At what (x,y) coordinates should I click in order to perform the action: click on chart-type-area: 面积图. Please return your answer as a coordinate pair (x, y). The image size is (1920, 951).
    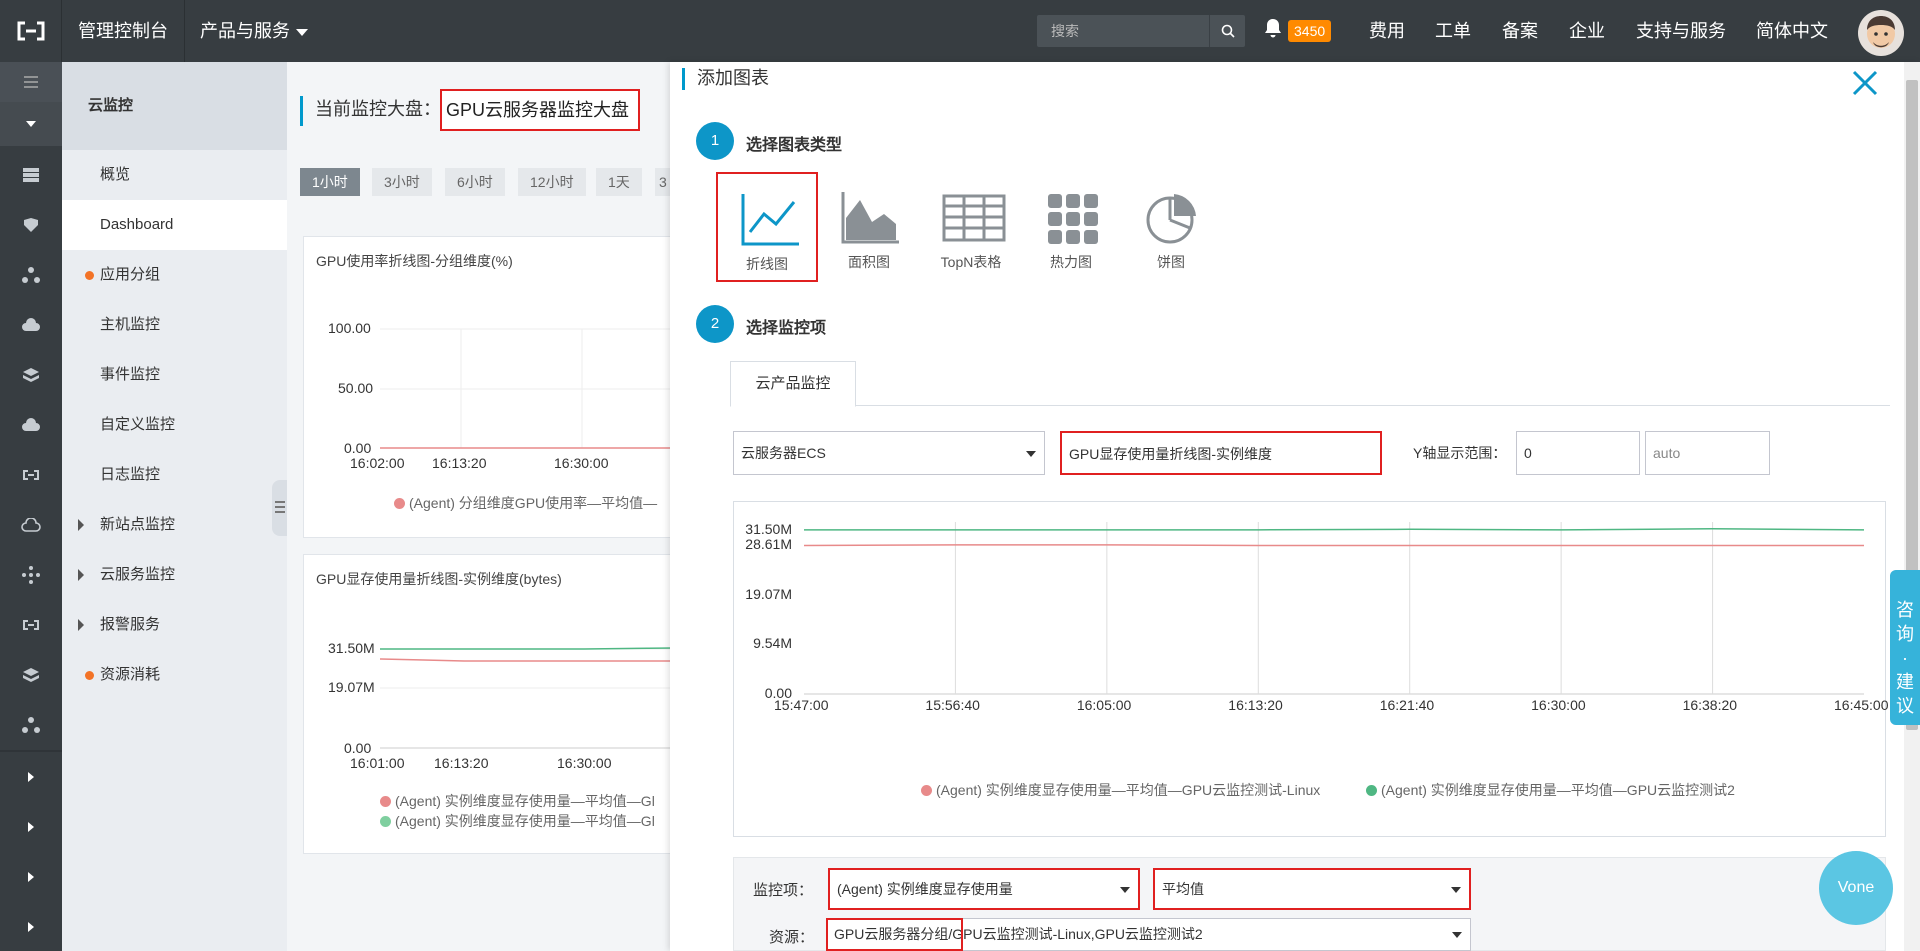
    Looking at the image, I should click on (869, 227).